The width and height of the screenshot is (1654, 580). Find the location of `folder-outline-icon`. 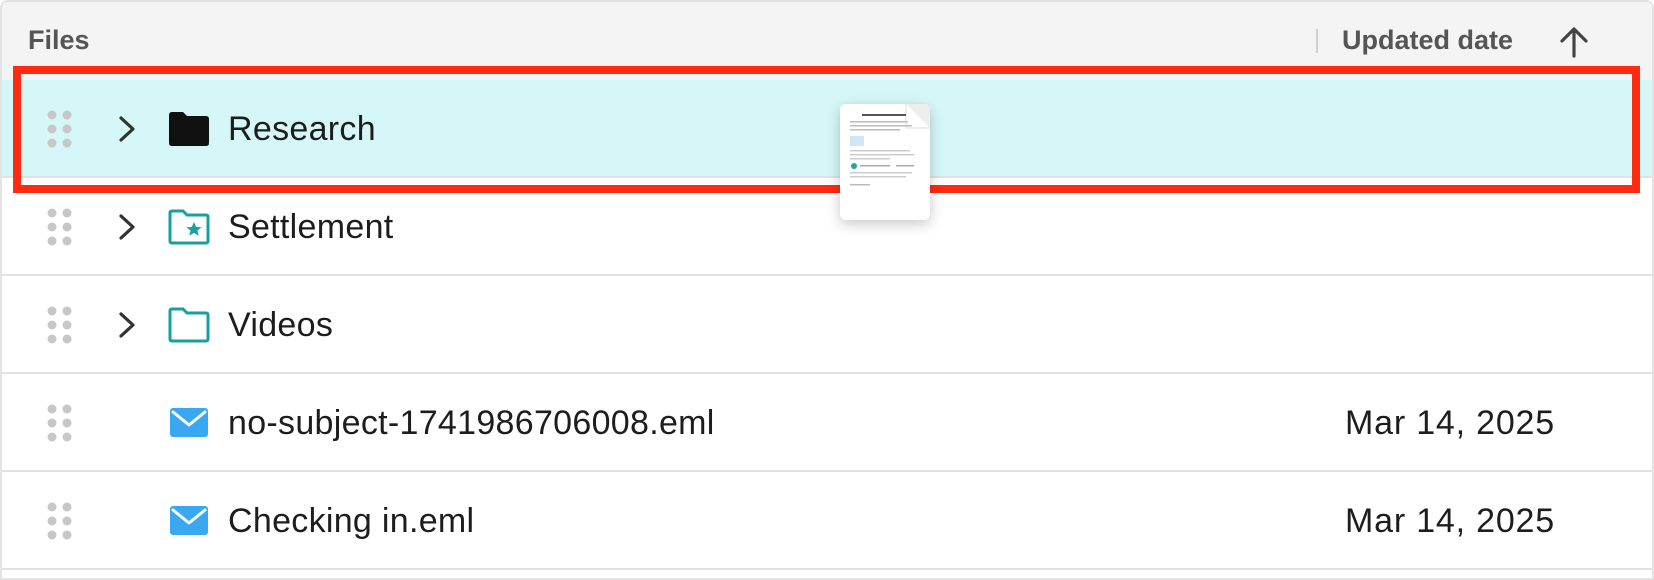

folder-outline-icon is located at coordinates (189, 325).